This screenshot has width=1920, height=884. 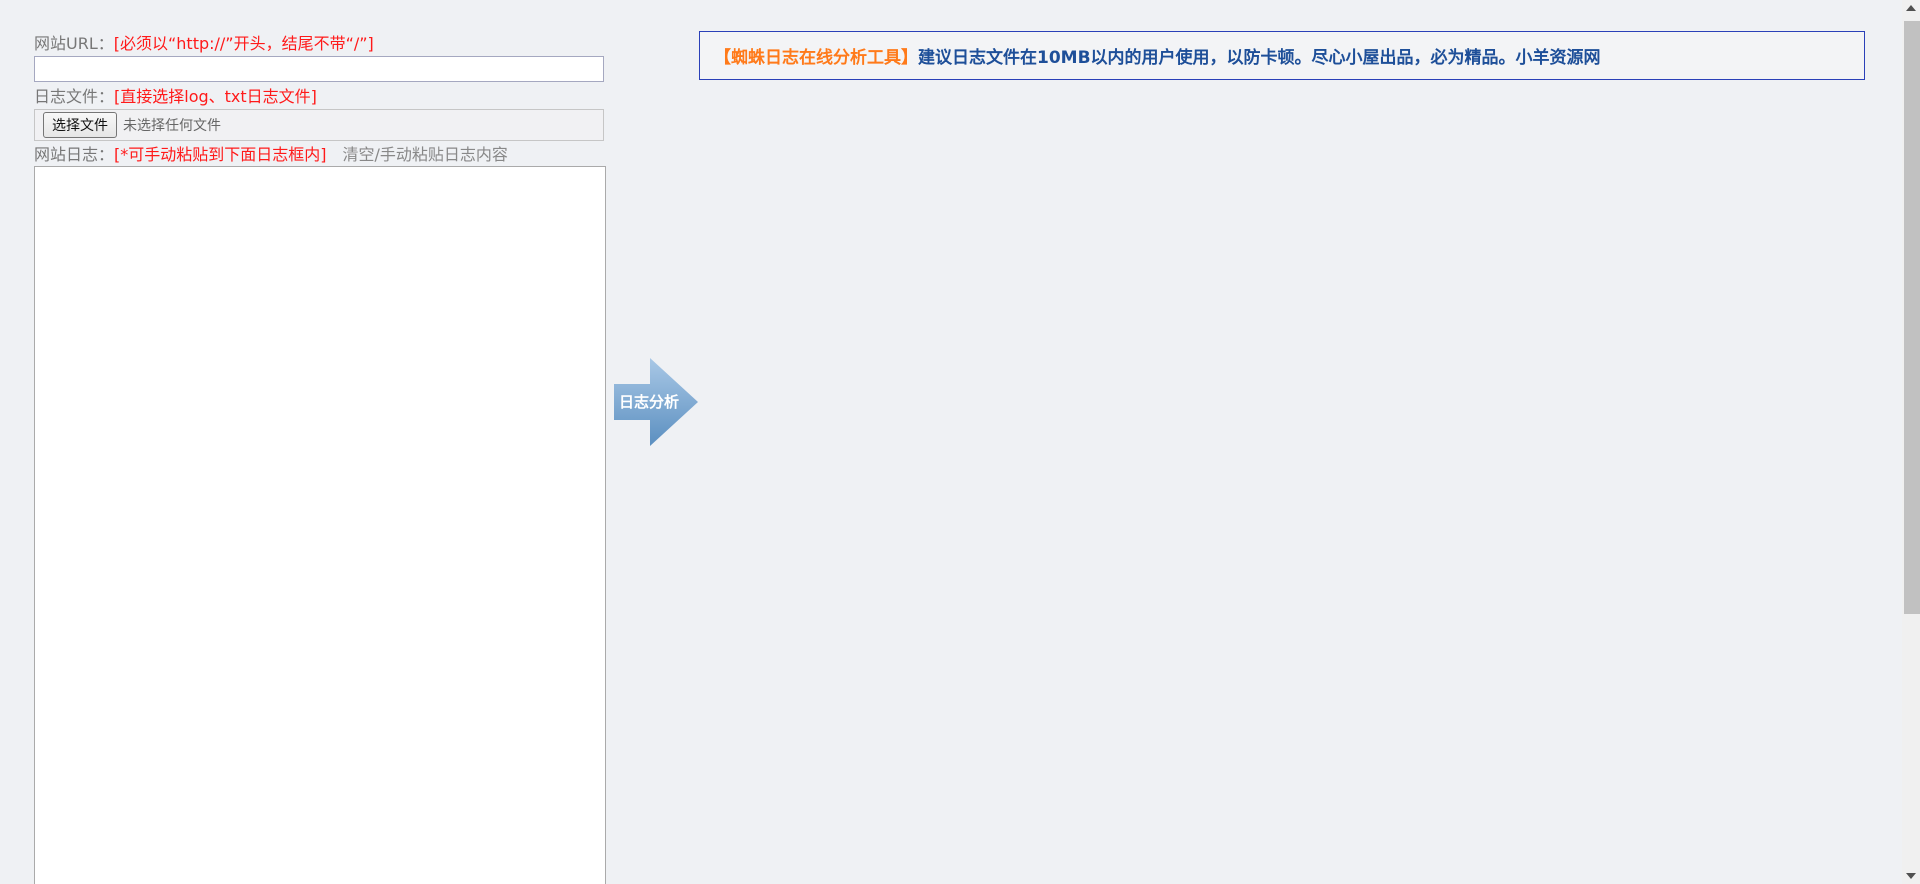 I want to click on file-label: 日志文件：, so click(x=74, y=96).